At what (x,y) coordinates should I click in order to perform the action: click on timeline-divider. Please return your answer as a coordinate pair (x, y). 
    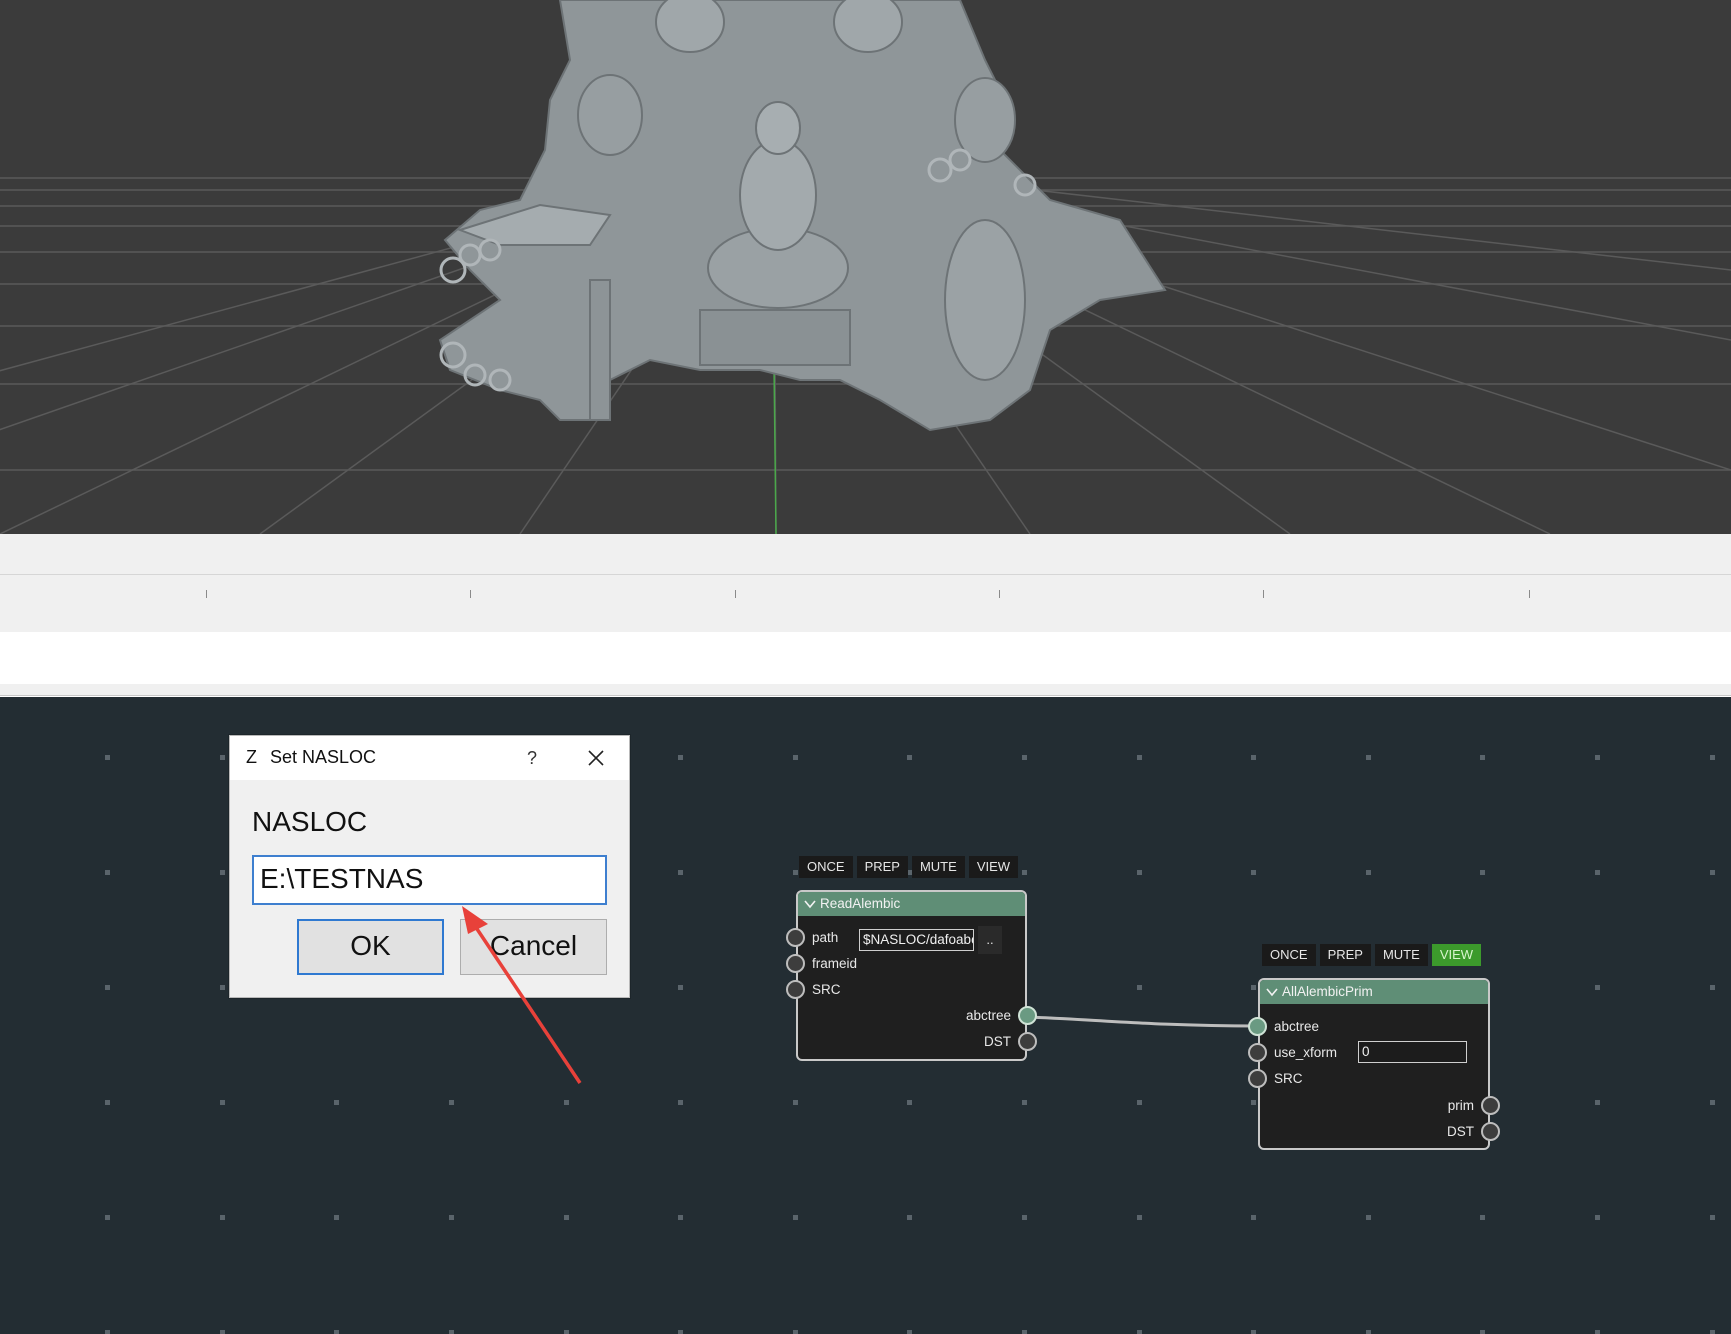
    Looking at the image, I should click on (865, 574).